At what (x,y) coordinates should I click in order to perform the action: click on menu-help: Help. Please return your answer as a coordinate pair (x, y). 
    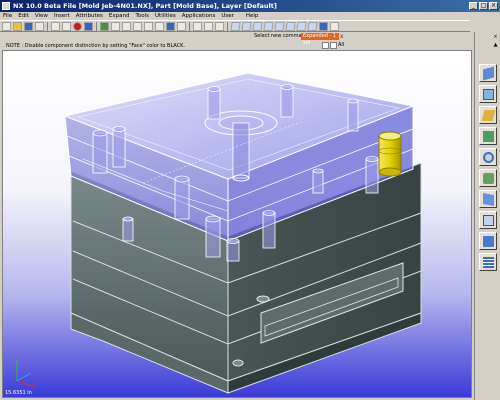
    Looking at the image, I should click on (252, 16).